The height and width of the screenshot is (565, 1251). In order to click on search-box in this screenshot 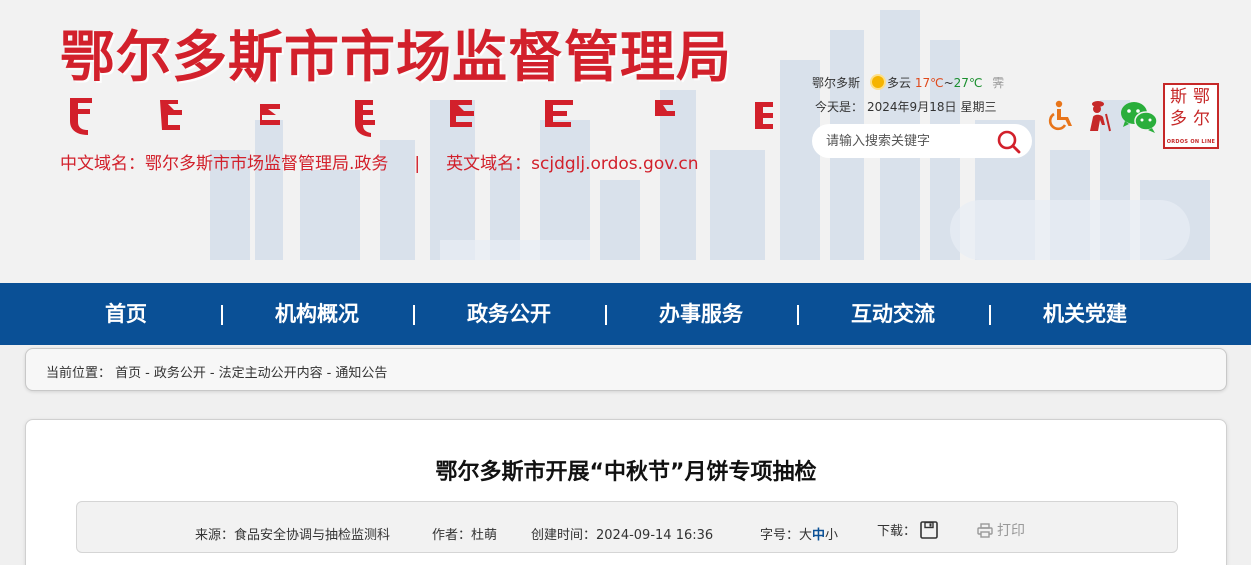, I will do `click(922, 141)`.